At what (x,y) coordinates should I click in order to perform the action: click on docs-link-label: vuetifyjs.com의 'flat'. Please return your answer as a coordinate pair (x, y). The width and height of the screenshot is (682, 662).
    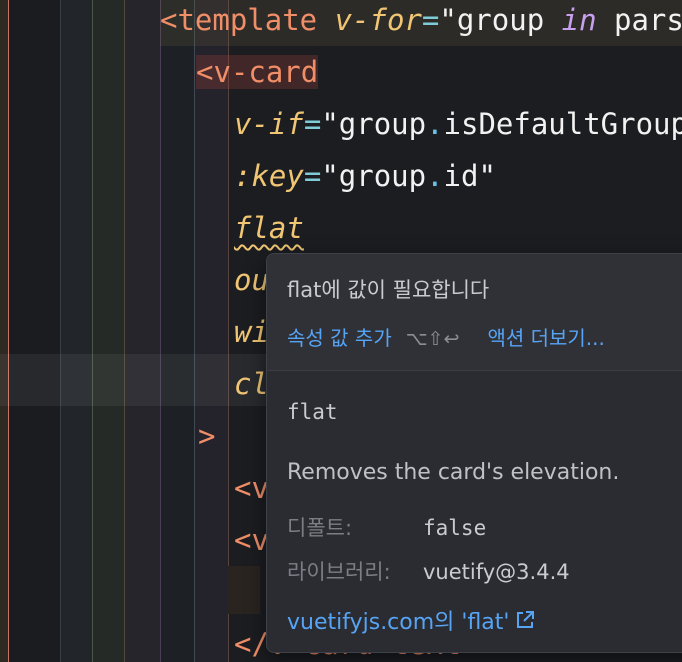
    Looking at the image, I should click on (398, 622).